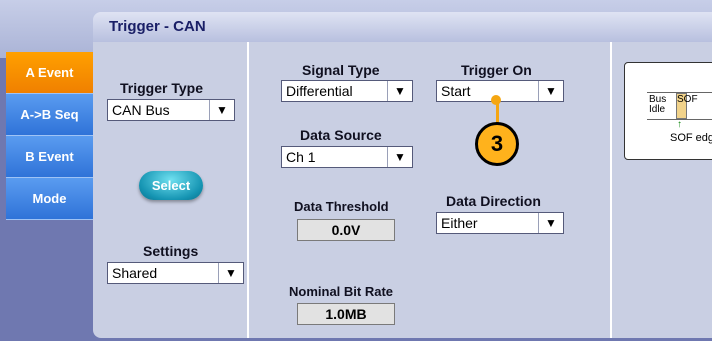 The width and height of the screenshot is (712, 341). What do you see at coordinates (687, 106) in the screenshot?
I see `sof-bit: SOF` at bounding box center [687, 106].